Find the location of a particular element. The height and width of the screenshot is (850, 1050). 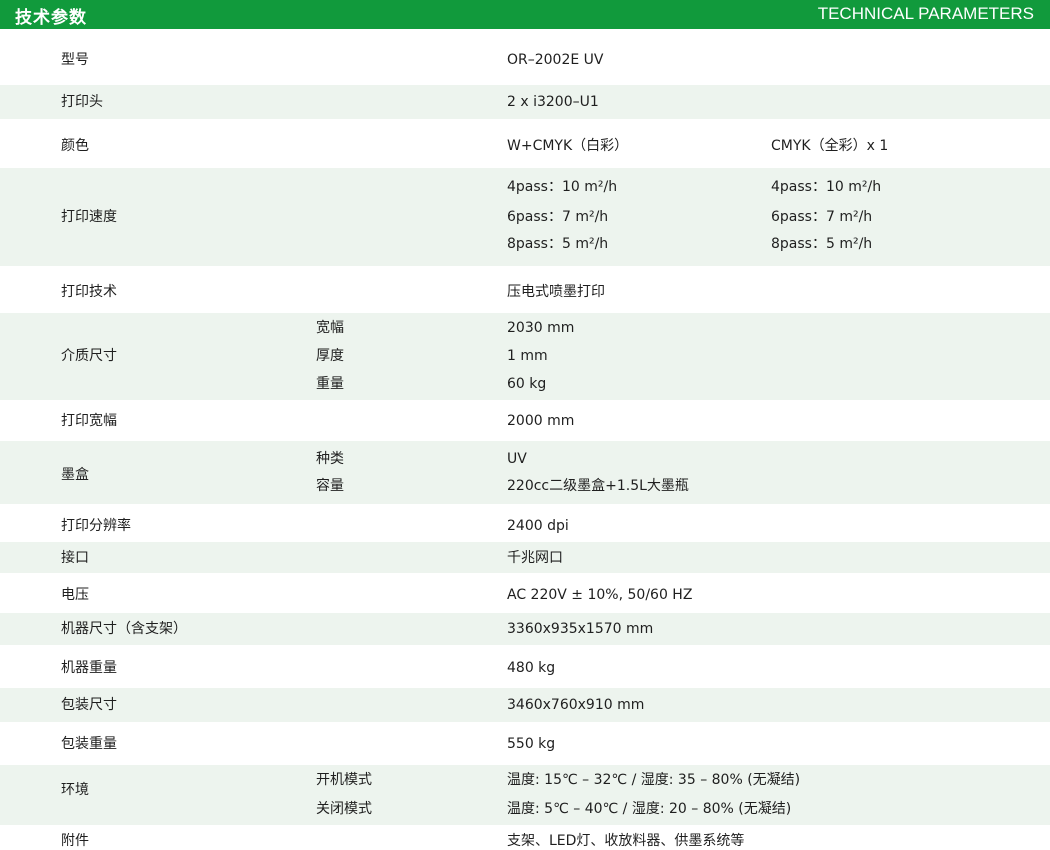

spec-row-interface: 接口 千兆网口 is located at coordinates (525, 557).